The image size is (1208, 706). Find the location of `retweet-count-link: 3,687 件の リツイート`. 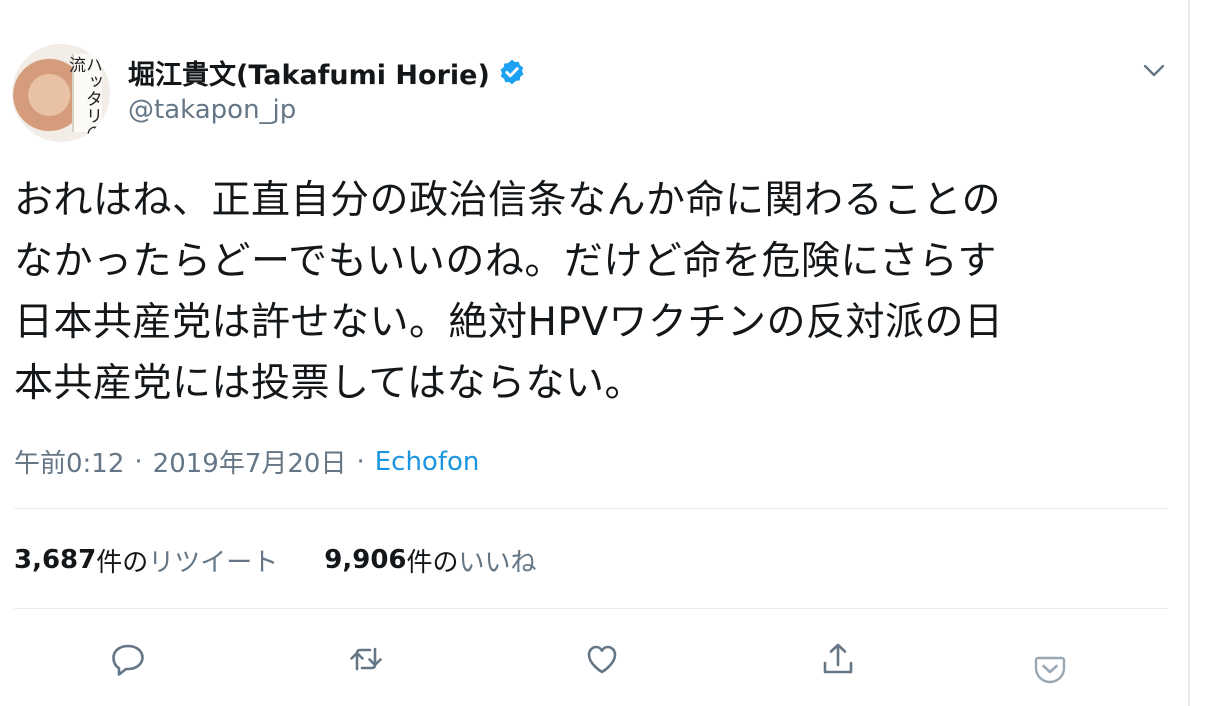

retweet-count-link: 3,687 件の リツイート is located at coordinates (146, 560).